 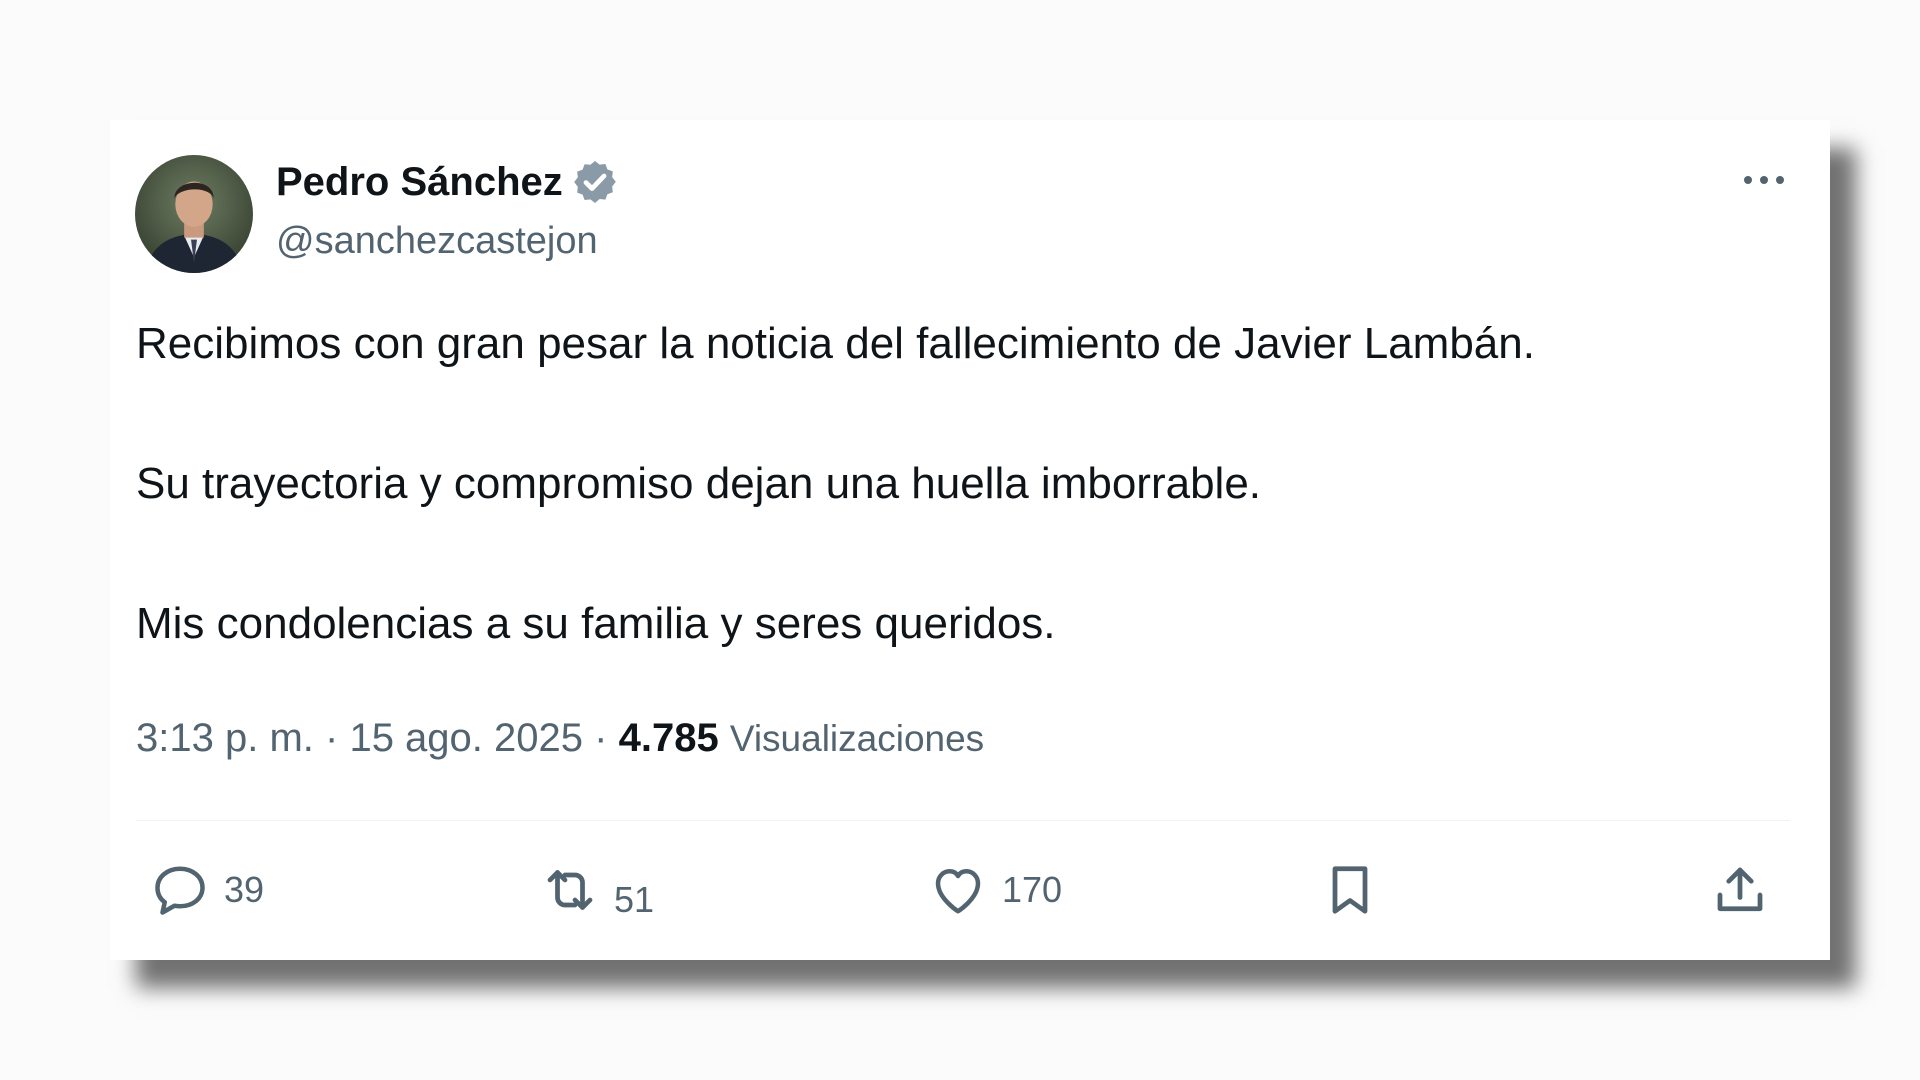 What do you see at coordinates (1764, 180) in the screenshot?
I see `more-options-icon` at bounding box center [1764, 180].